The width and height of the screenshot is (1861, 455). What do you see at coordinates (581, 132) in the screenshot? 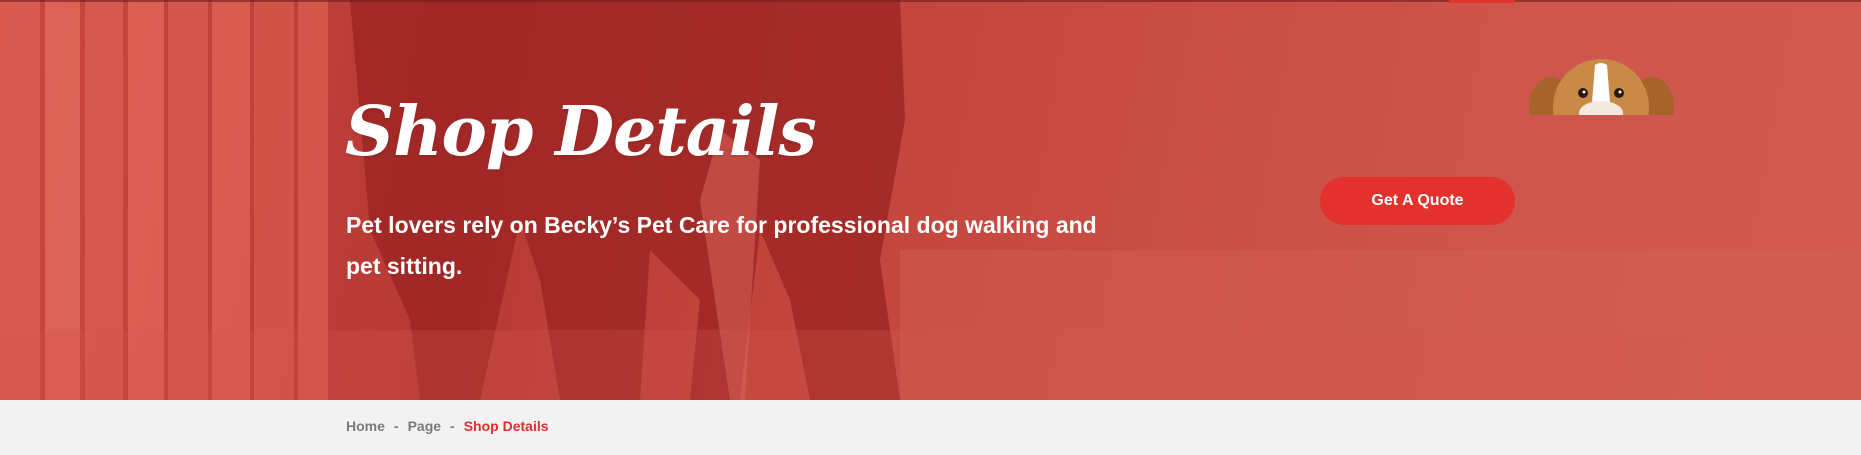
I see `page-title: Shop Details` at bounding box center [581, 132].